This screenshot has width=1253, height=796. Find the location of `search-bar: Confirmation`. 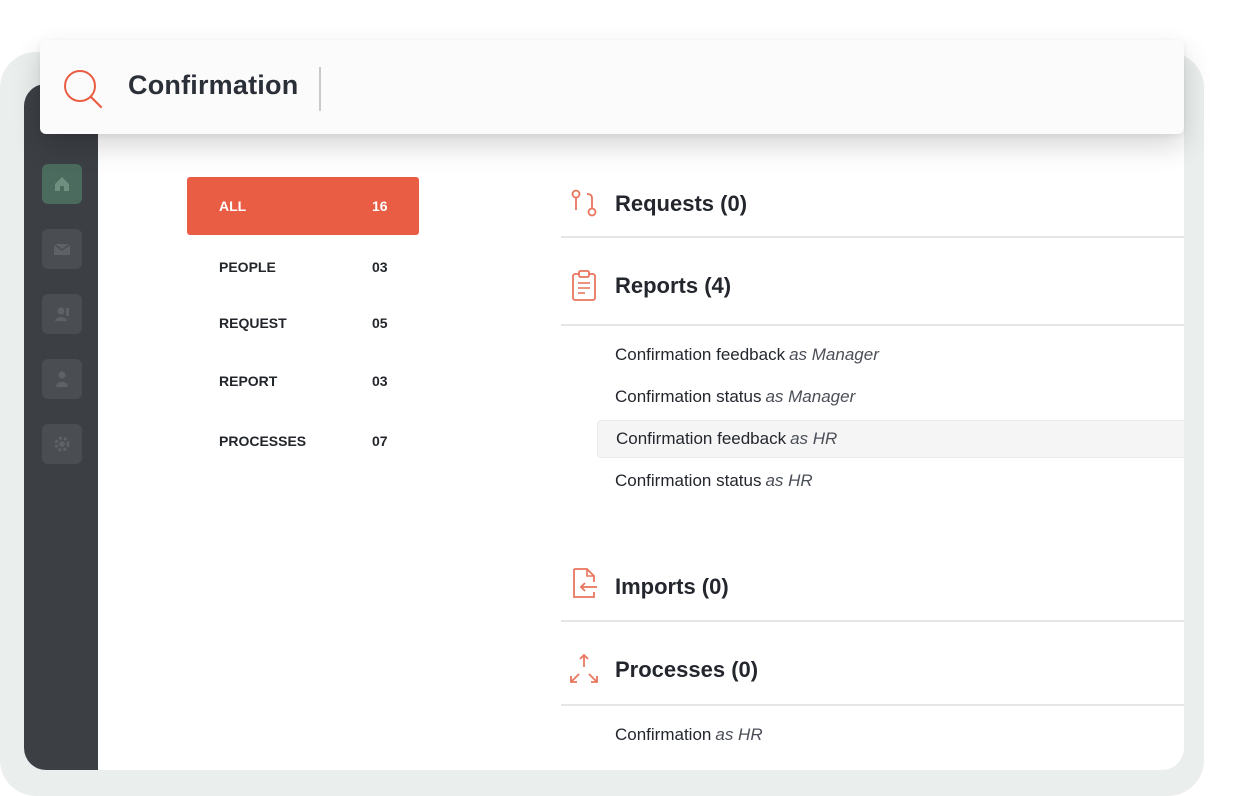

search-bar: Confirmation is located at coordinates (612, 87).